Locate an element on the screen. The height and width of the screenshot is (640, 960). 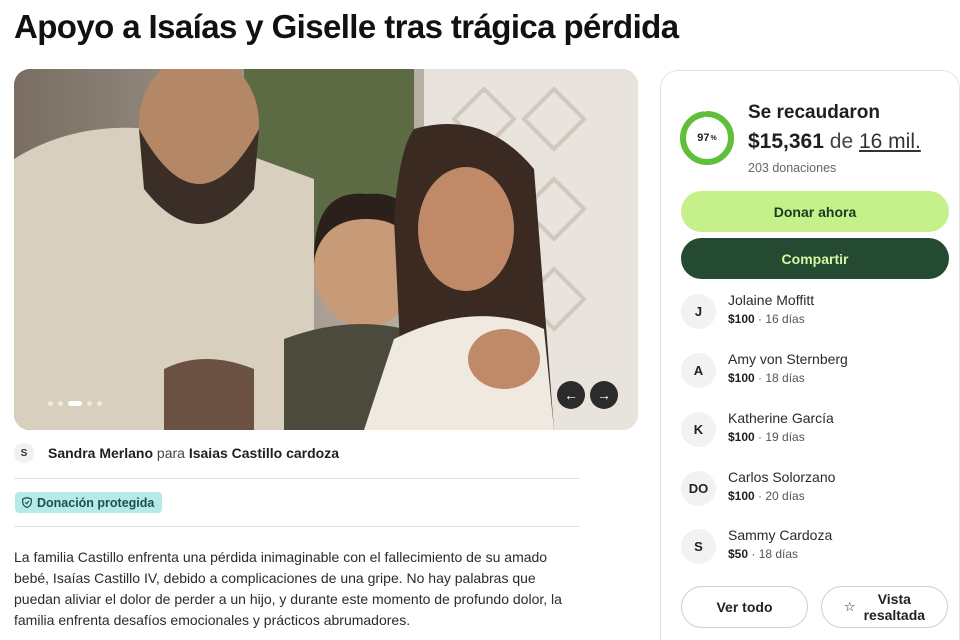
shield-icon is located at coordinates (27, 502).